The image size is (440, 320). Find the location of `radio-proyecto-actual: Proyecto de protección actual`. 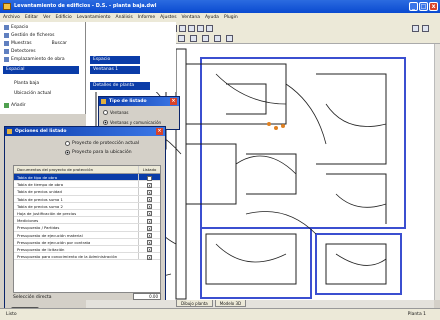

radio-proyecto-actual: Proyecto de protección actual is located at coordinates (102, 143).